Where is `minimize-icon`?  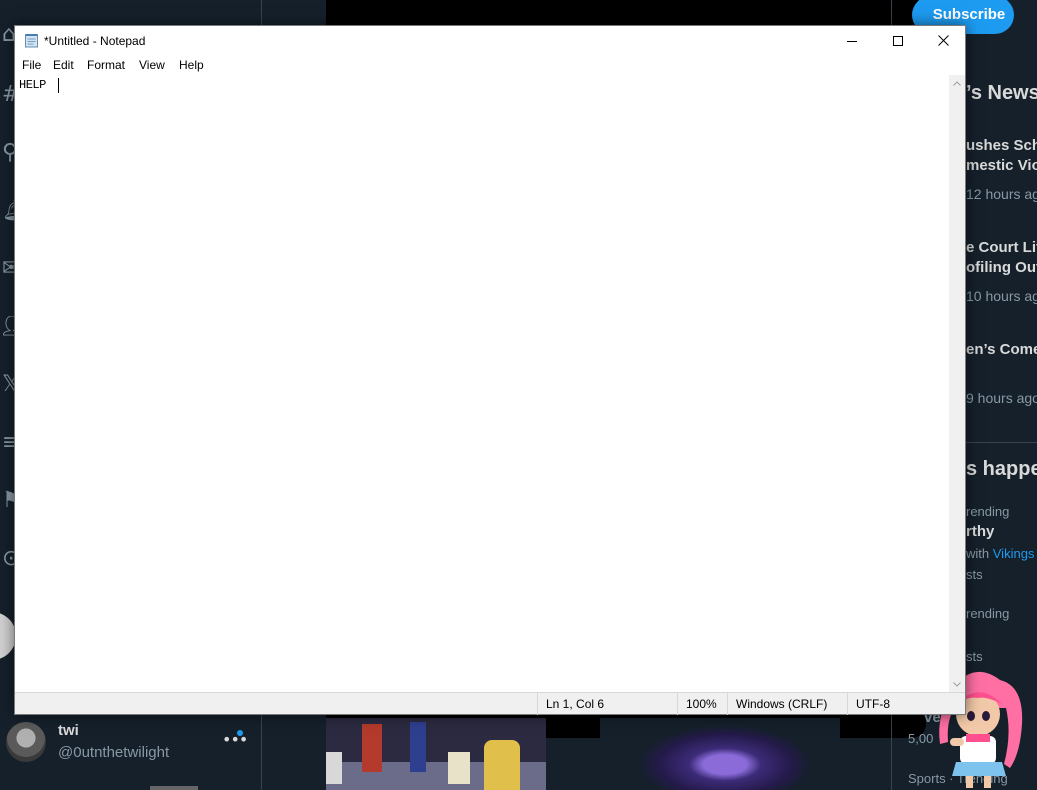 minimize-icon is located at coordinates (852, 41).